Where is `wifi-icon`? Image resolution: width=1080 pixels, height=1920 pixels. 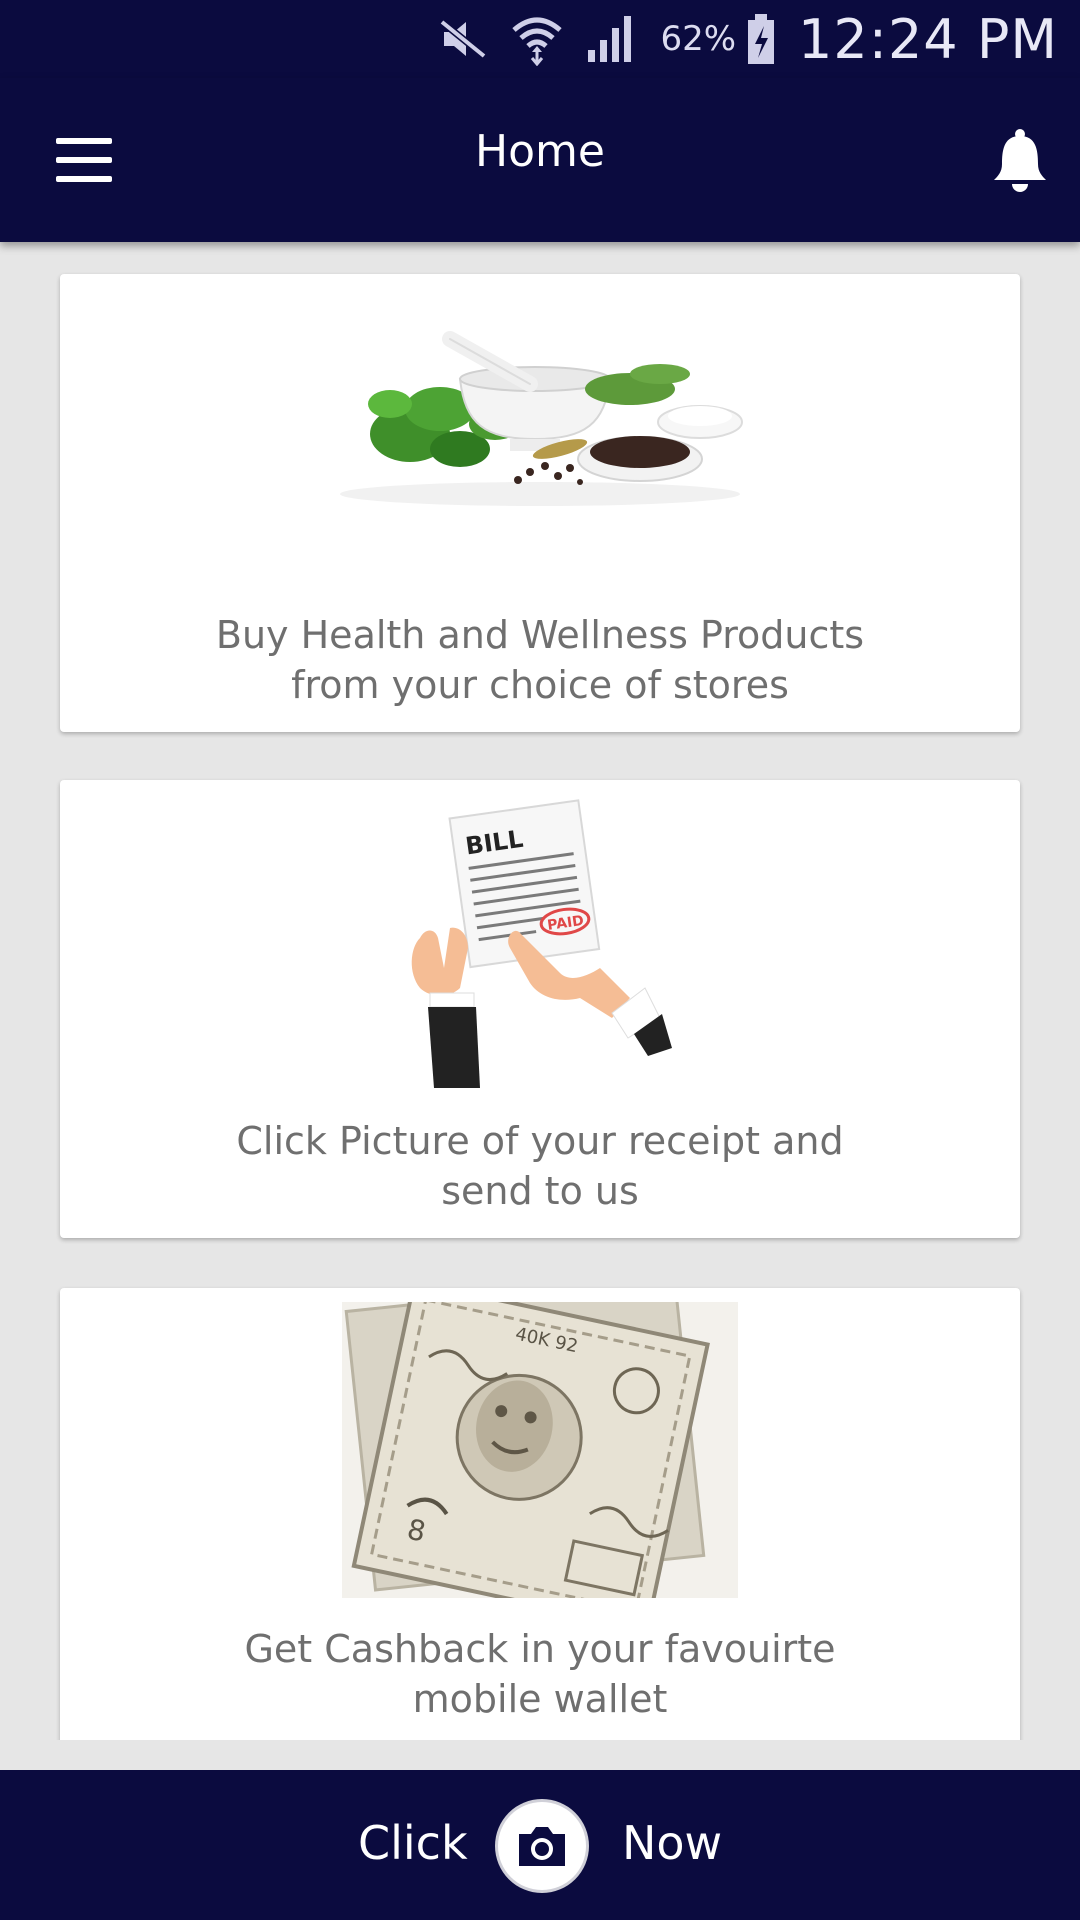 wifi-icon is located at coordinates (537, 39).